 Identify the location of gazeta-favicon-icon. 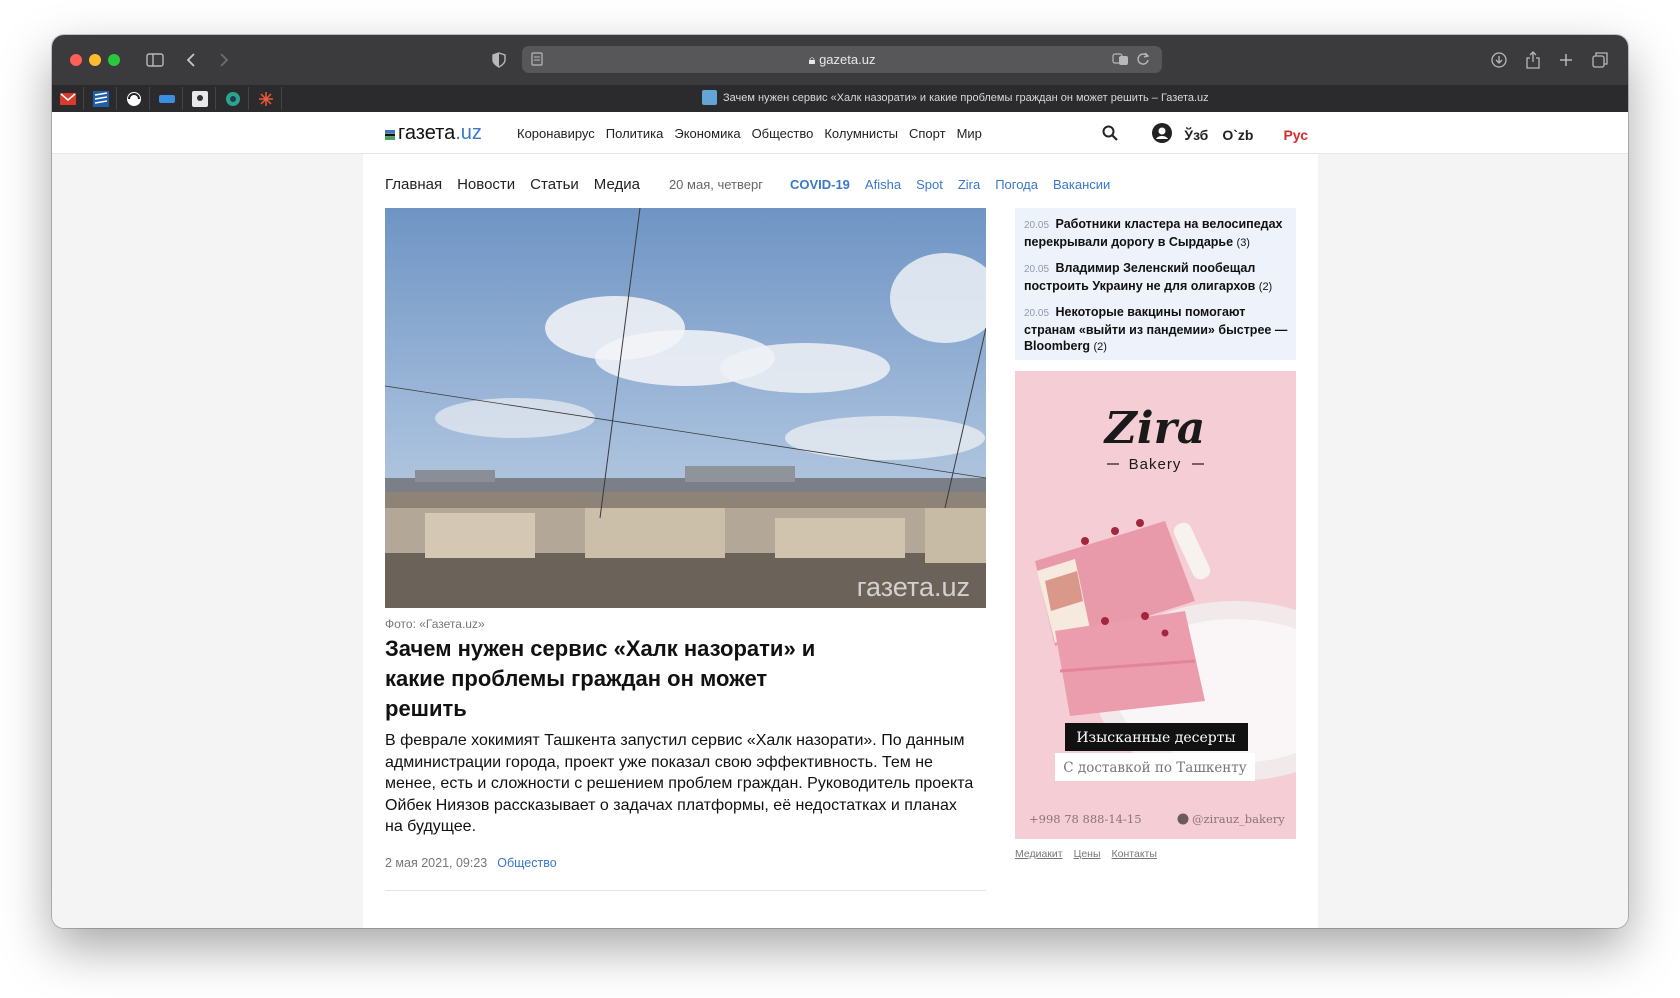
(709, 97).